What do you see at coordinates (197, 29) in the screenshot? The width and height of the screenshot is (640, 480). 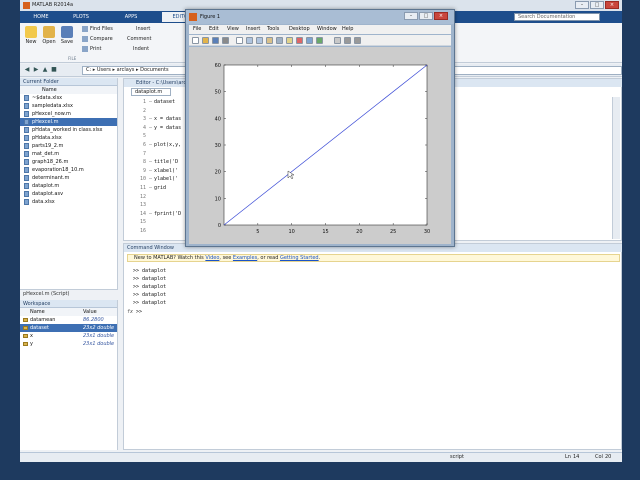 I see `menu-file: File` at bounding box center [197, 29].